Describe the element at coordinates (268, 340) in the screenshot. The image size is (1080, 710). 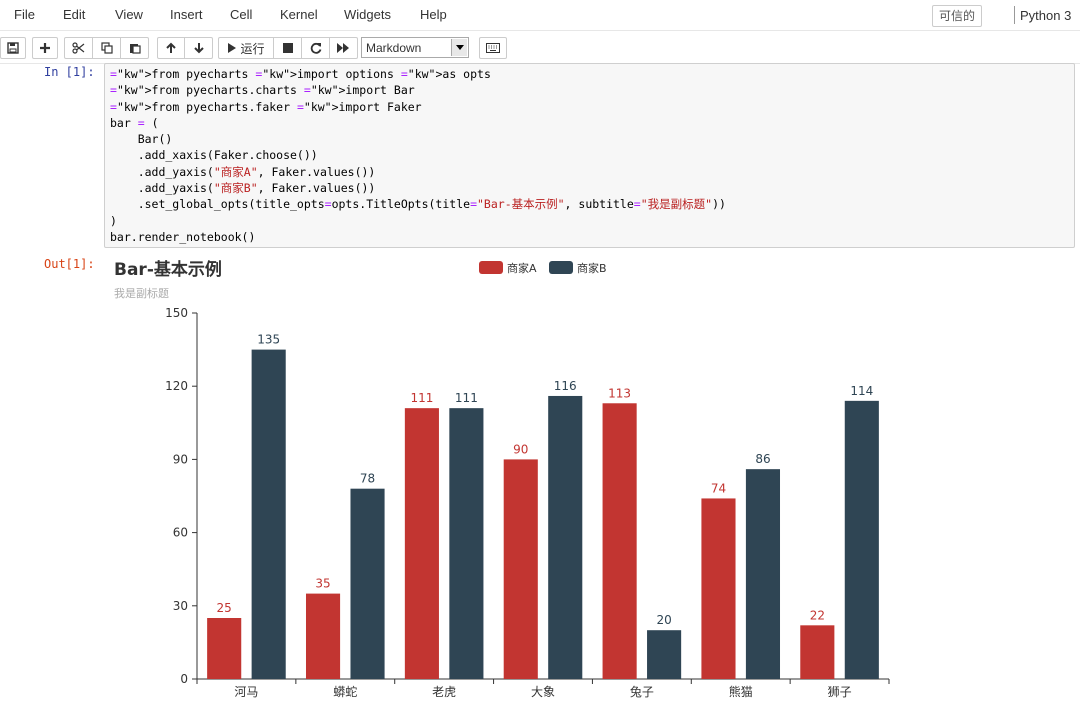
I see `bar-value-label: 135` at that location.